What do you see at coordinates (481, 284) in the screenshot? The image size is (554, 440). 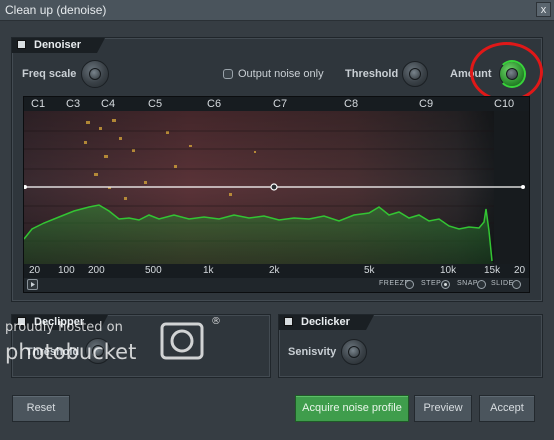 I see `snap-toggle` at bounding box center [481, 284].